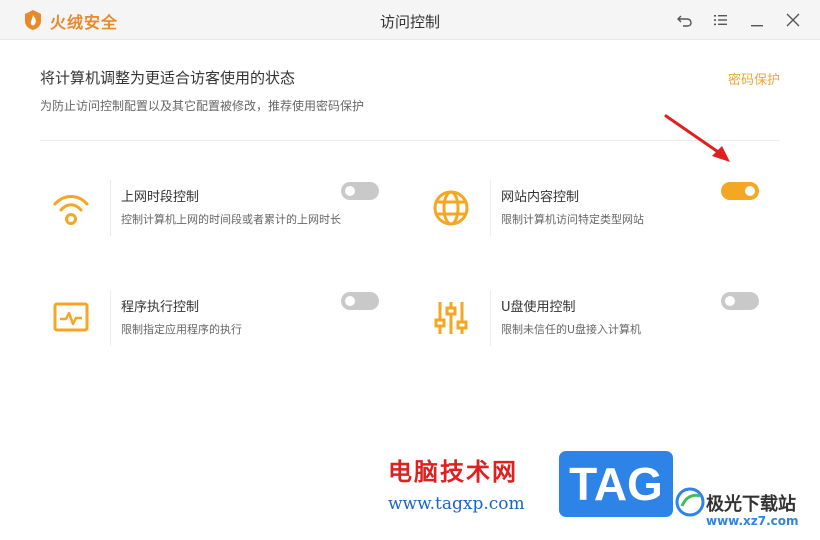  I want to click on feature-title: 上网时段控制, so click(160, 197).